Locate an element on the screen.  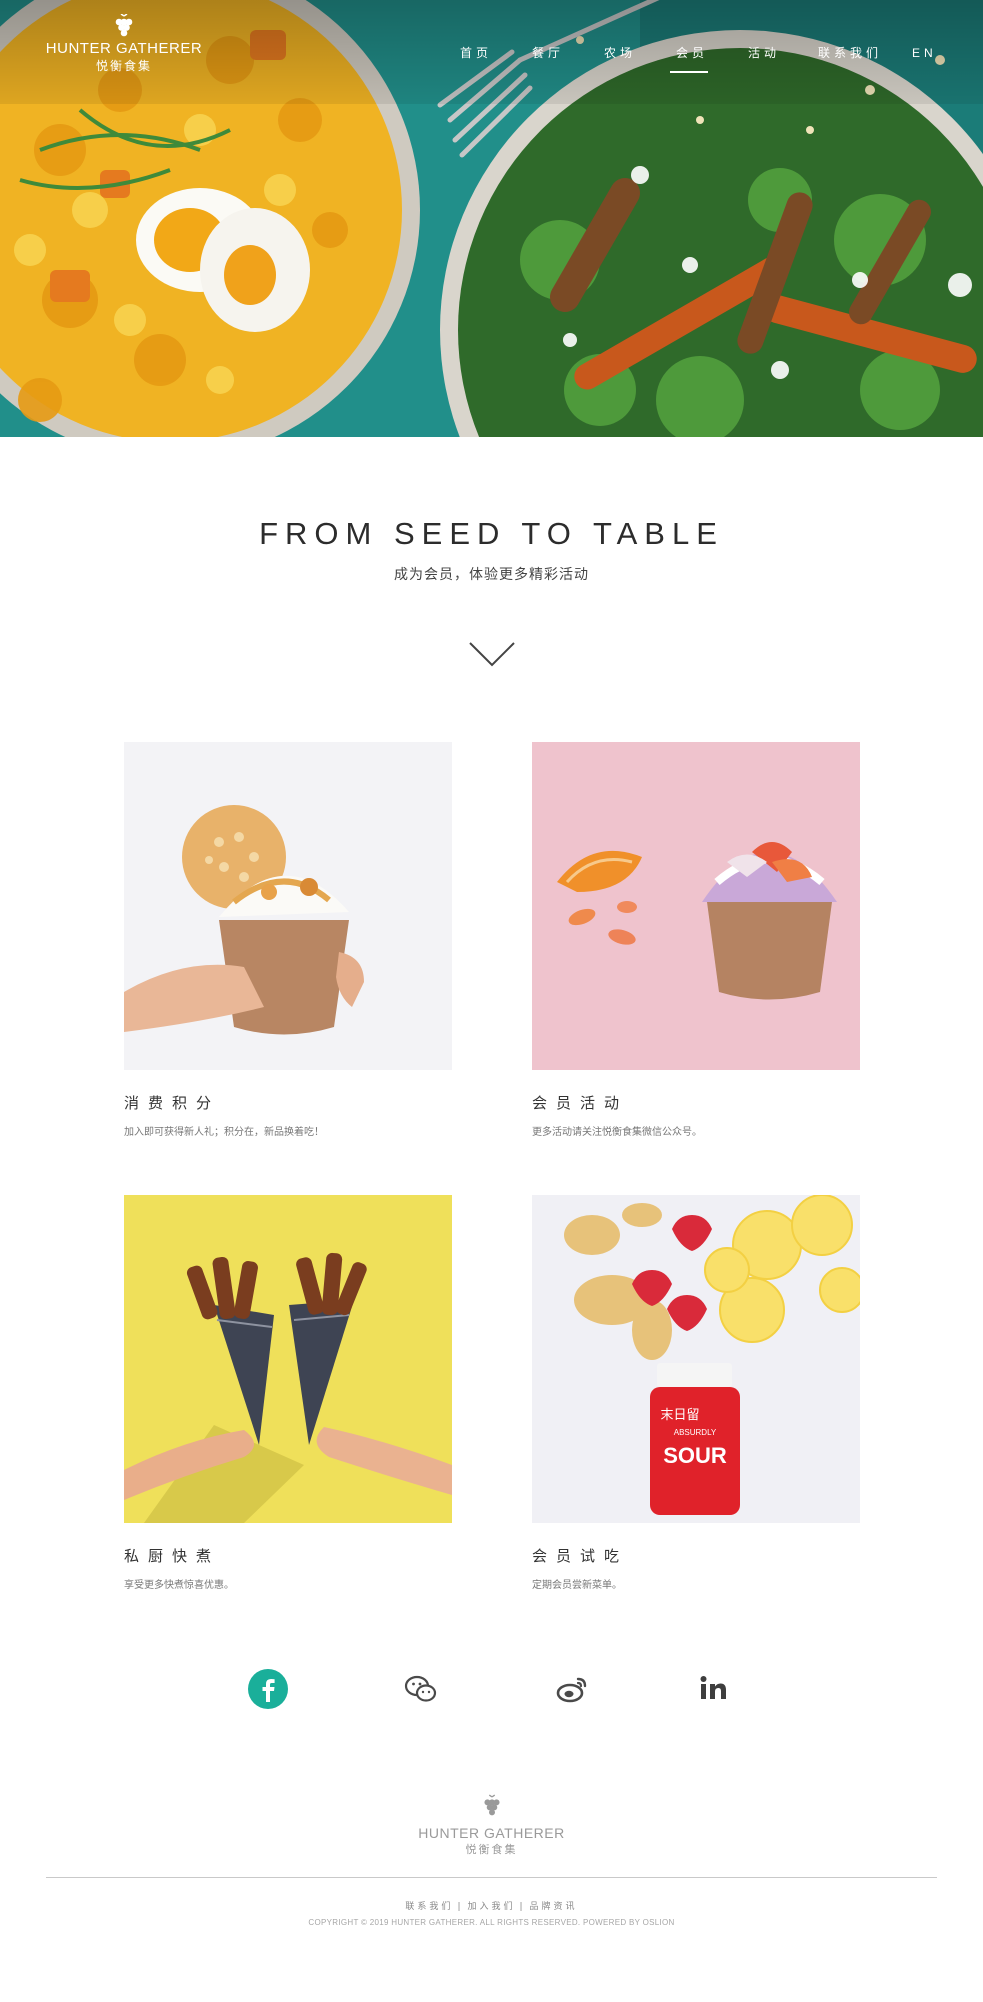
nav-item-contact: 联系我们 is located at coordinates (850, 59).